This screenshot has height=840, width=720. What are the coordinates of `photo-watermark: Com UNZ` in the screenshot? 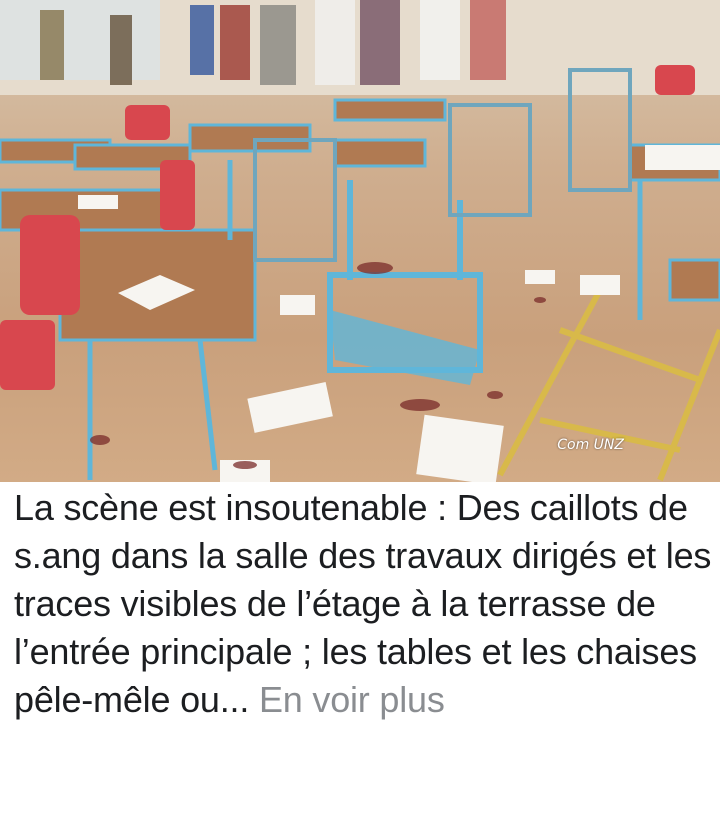 It's located at (590, 445).